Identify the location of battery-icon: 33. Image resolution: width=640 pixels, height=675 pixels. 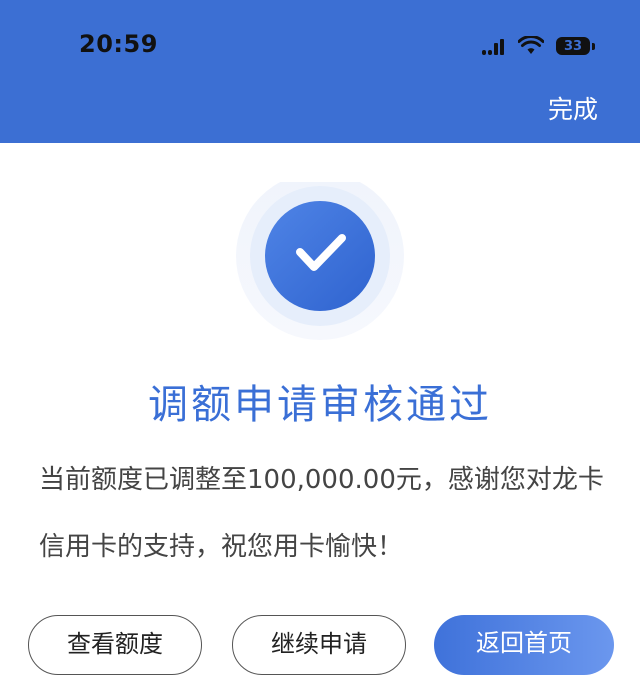
(575, 46).